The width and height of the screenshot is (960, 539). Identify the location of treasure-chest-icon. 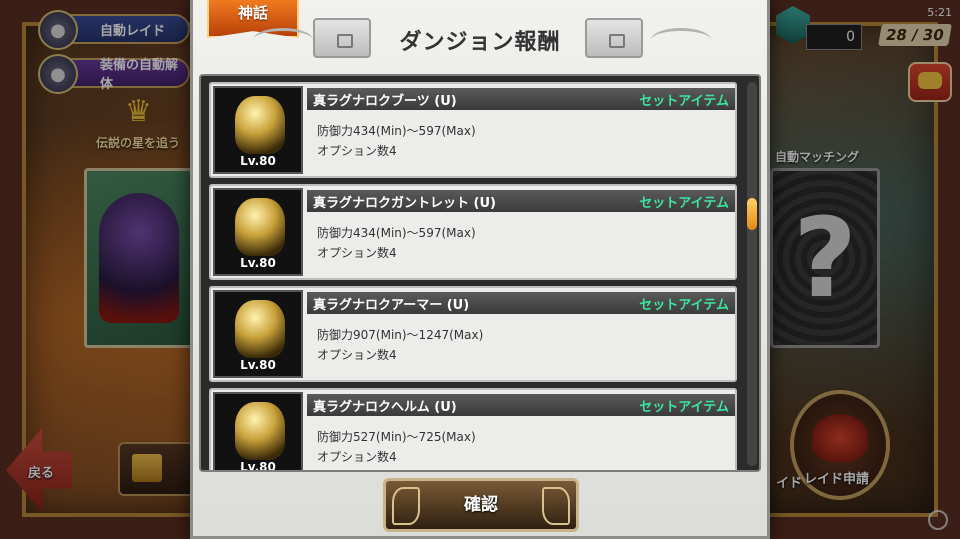
(614, 38).